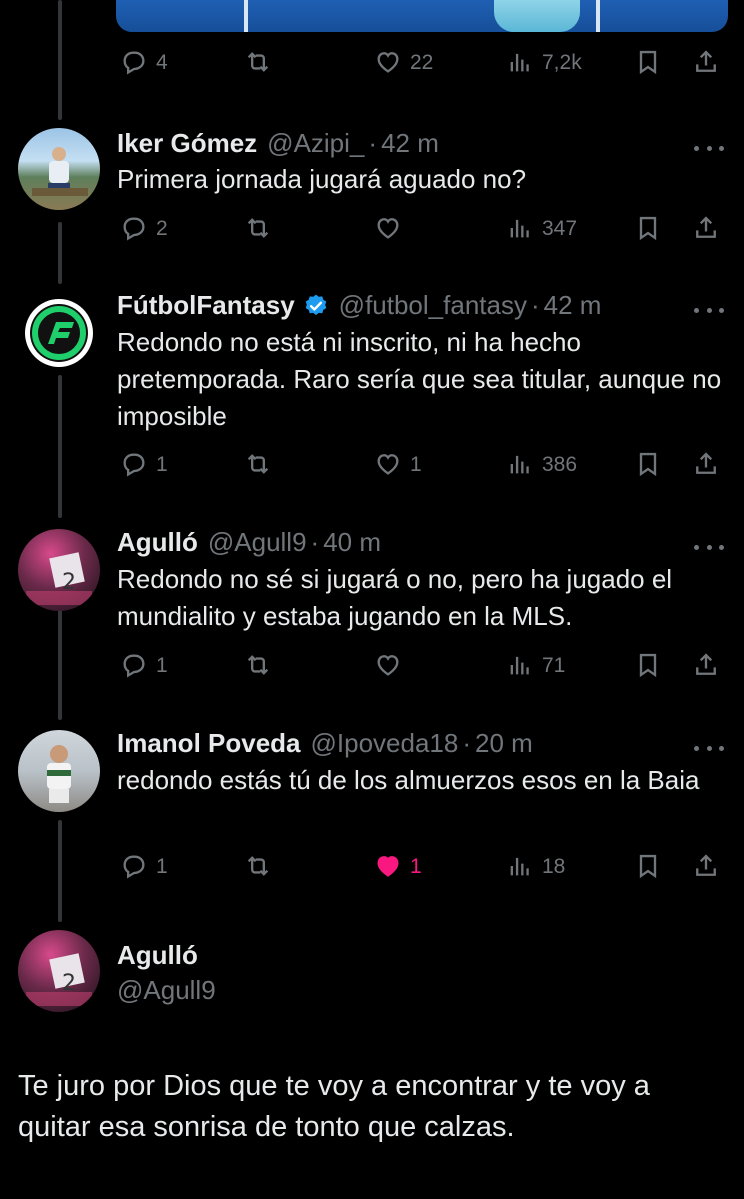 The height and width of the screenshot is (1199, 744). What do you see at coordinates (422, 665) in the screenshot?
I see `reply-action-bar: 1 71` at bounding box center [422, 665].